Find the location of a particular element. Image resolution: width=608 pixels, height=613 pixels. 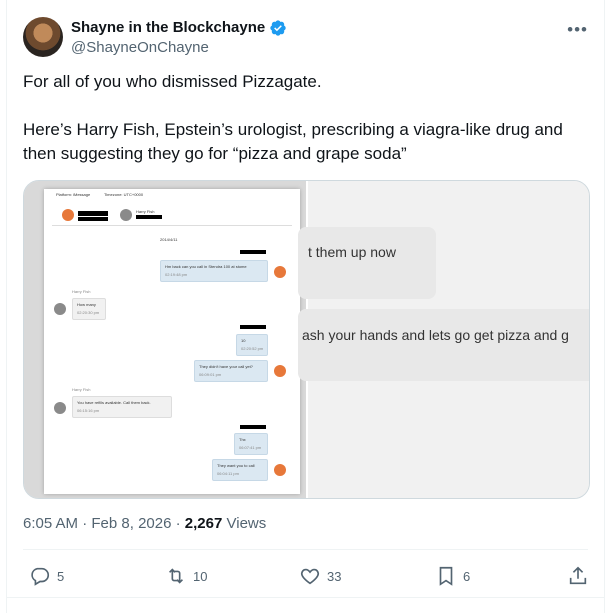

message-text: Thx is located at coordinates (242, 439).